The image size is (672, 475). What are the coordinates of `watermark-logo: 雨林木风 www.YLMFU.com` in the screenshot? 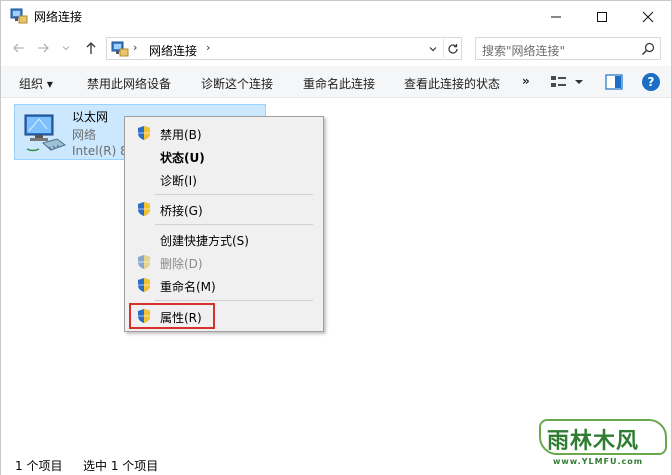 It's located at (604, 439).